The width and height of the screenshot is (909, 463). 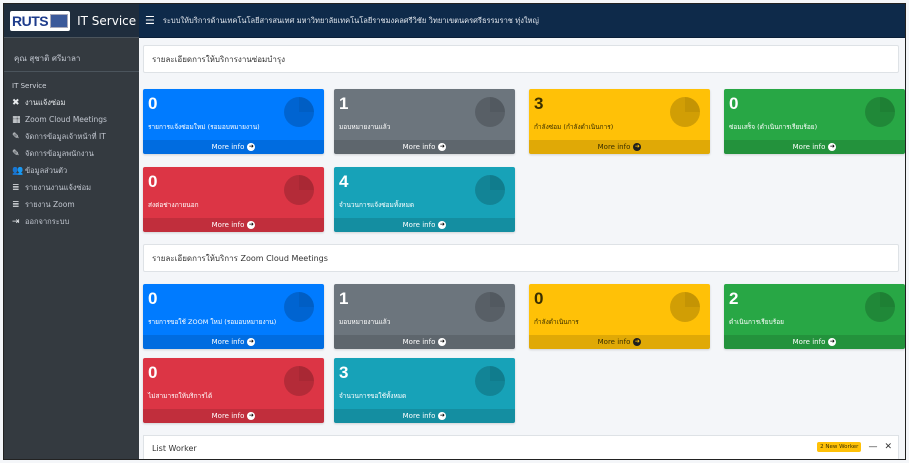 What do you see at coordinates (16, 136) in the screenshot?
I see `edit-icon: ✎` at bounding box center [16, 136].